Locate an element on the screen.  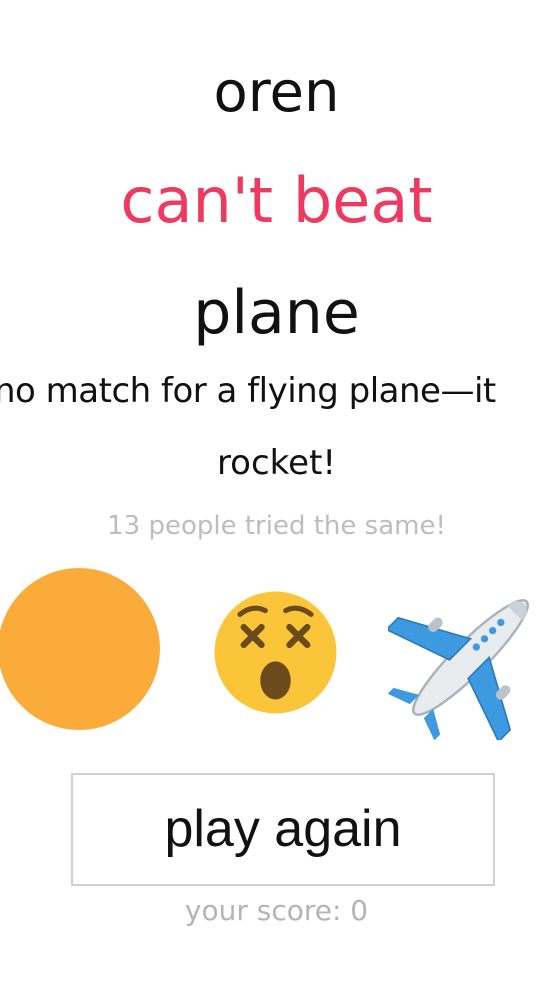
reason-text-line2: rocket! is located at coordinates (276, 463).